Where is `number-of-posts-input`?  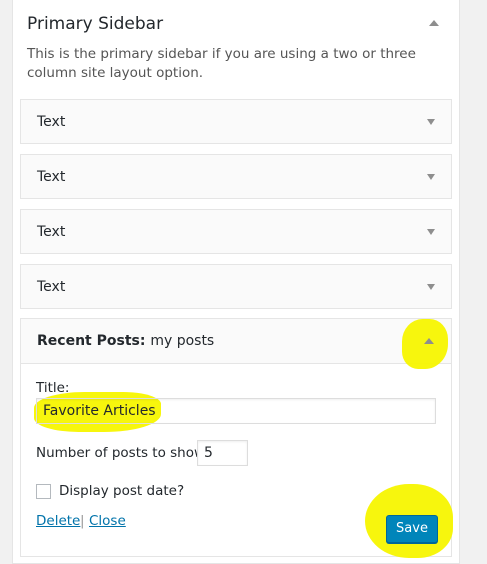
number-of-posts-input is located at coordinates (222, 453).